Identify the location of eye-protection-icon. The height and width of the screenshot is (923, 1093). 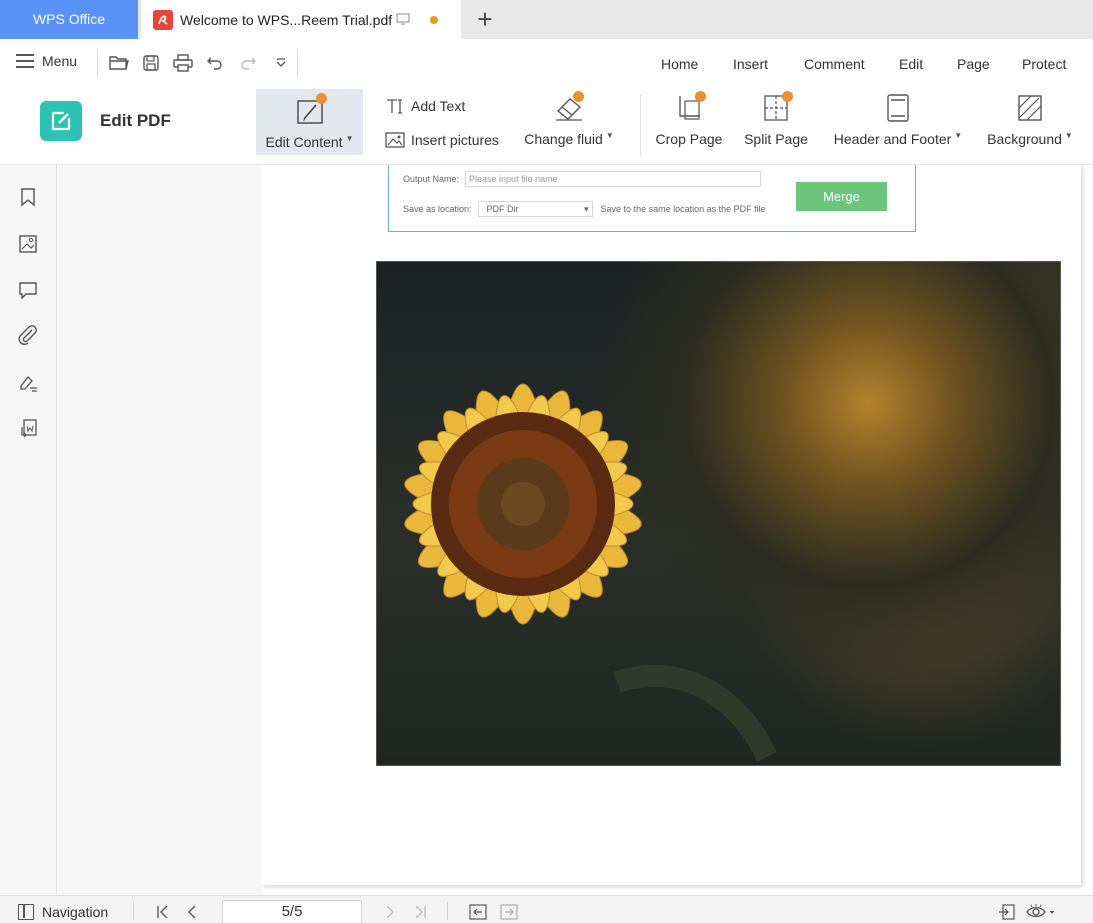
(1041, 912).